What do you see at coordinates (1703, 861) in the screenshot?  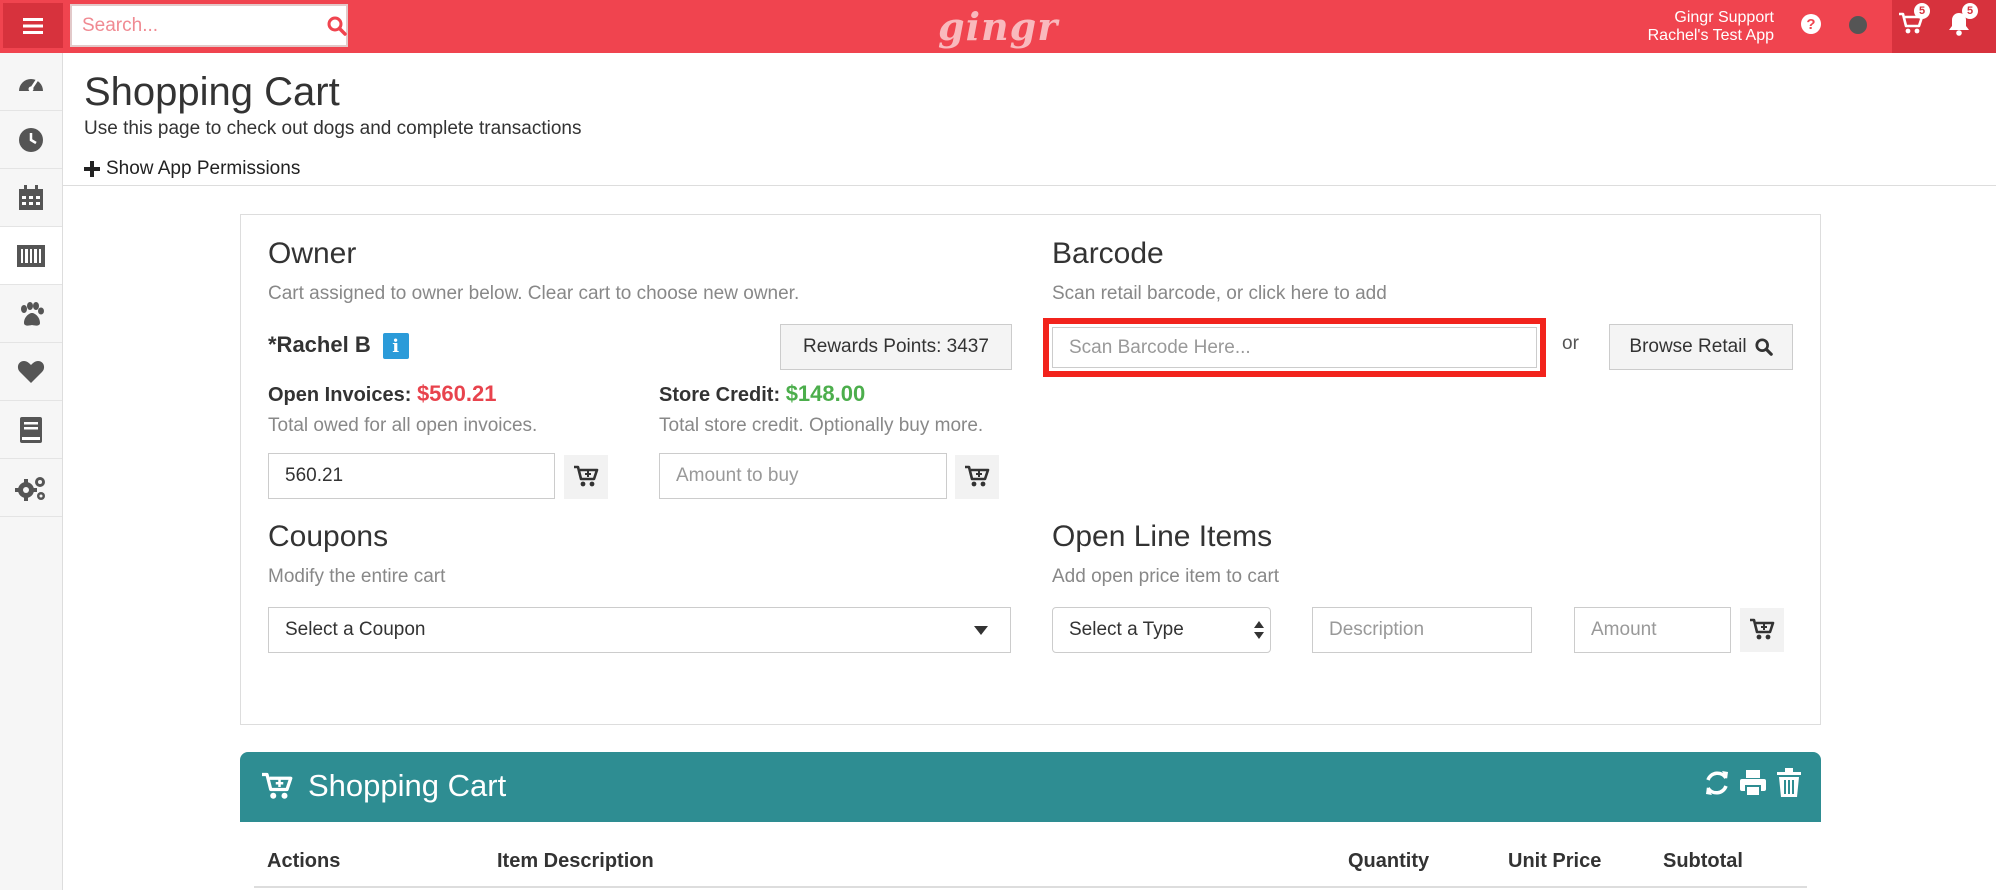 I see `column-header-subtotal: Subtotal` at bounding box center [1703, 861].